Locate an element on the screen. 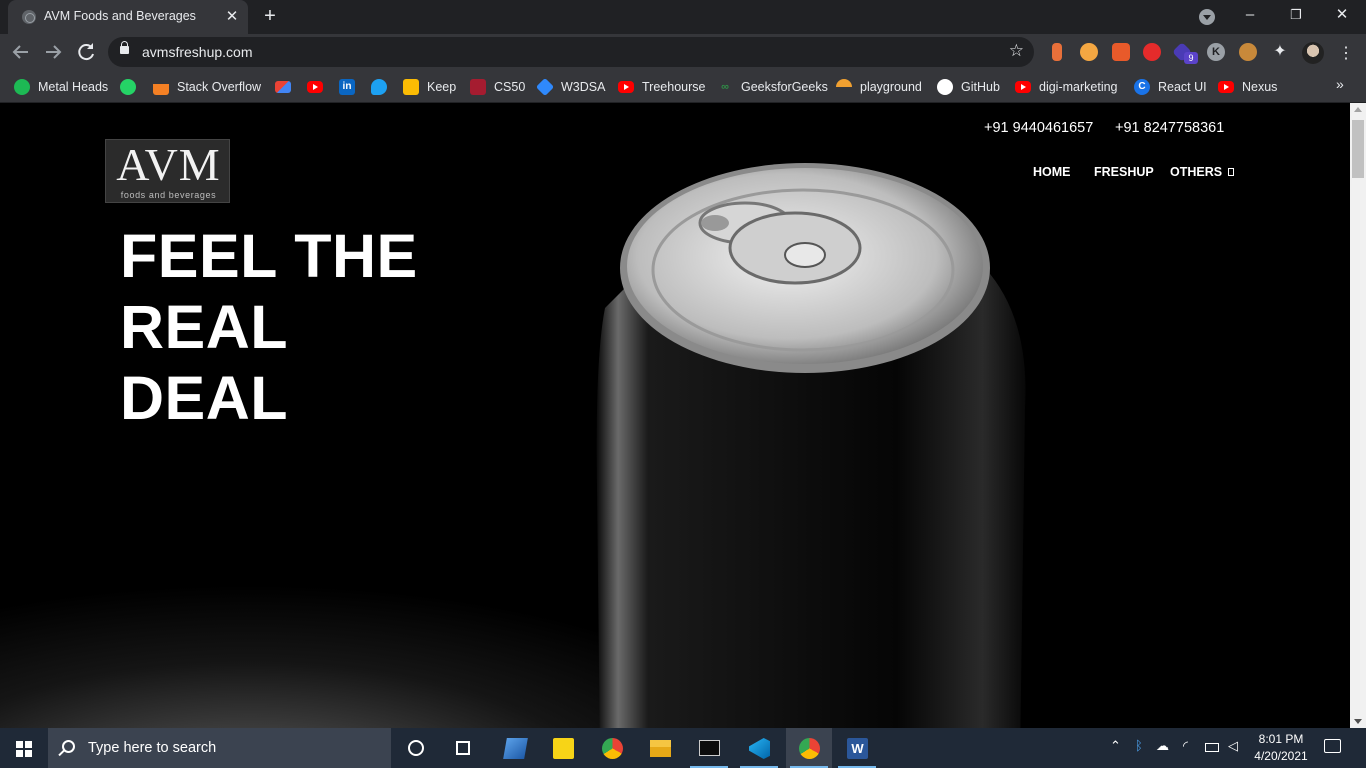  extension-orange-icon is located at coordinates (1057, 52).